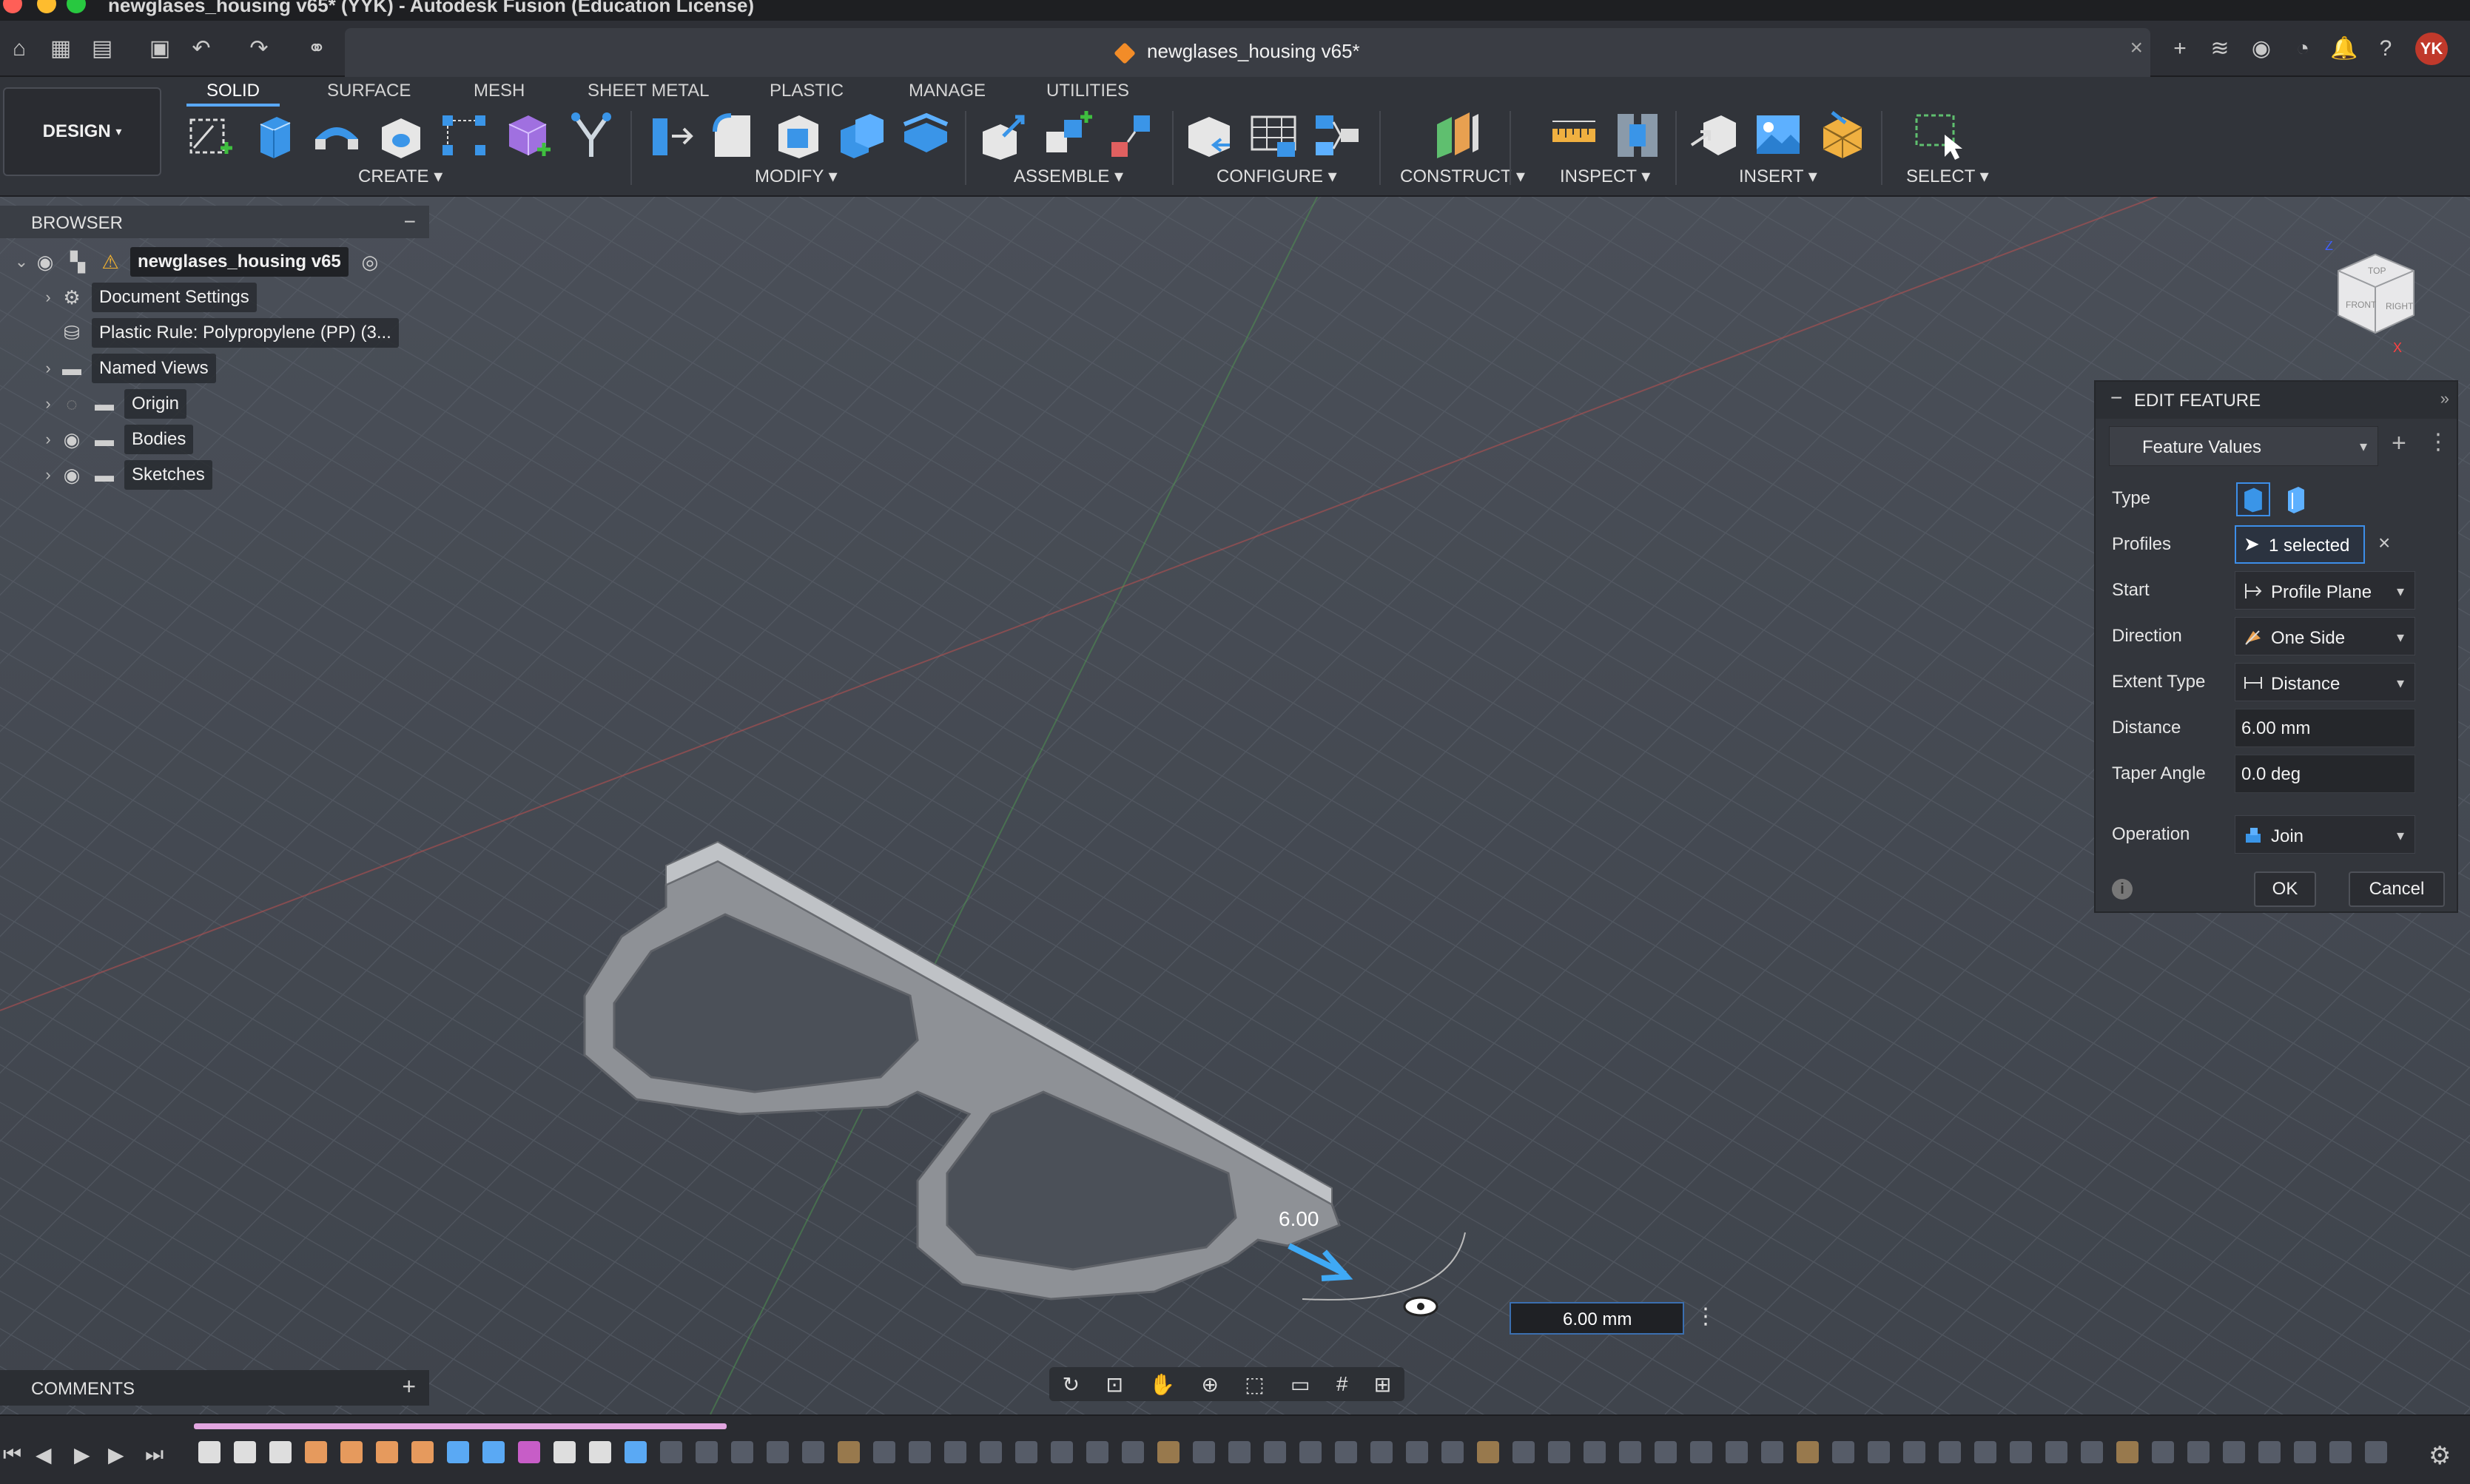 This screenshot has width=2470, height=1484. What do you see at coordinates (2136, 48) in the screenshot?
I see `close-tab-icon: ×` at bounding box center [2136, 48].